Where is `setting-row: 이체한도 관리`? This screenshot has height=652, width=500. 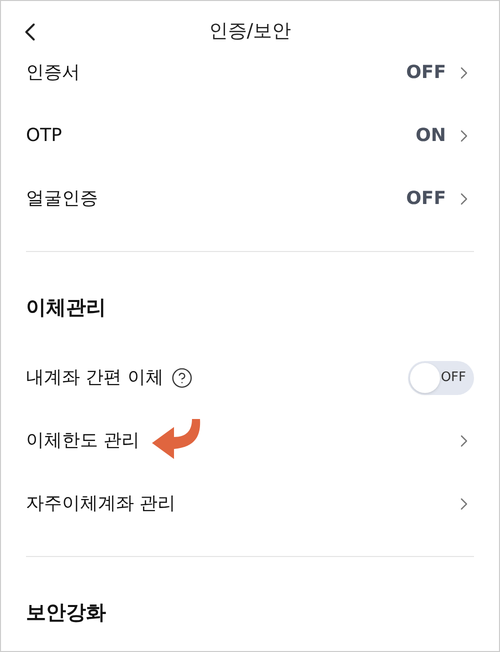 setting-row: 이체한도 관리 is located at coordinates (250, 440).